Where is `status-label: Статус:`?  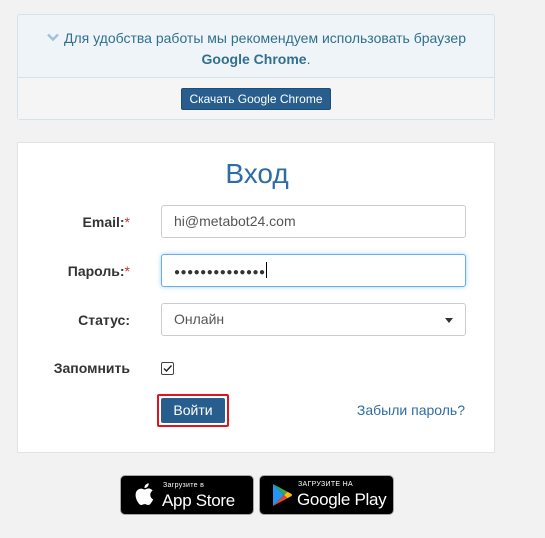 status-label: Статус: is located at coordinates (104, 320).